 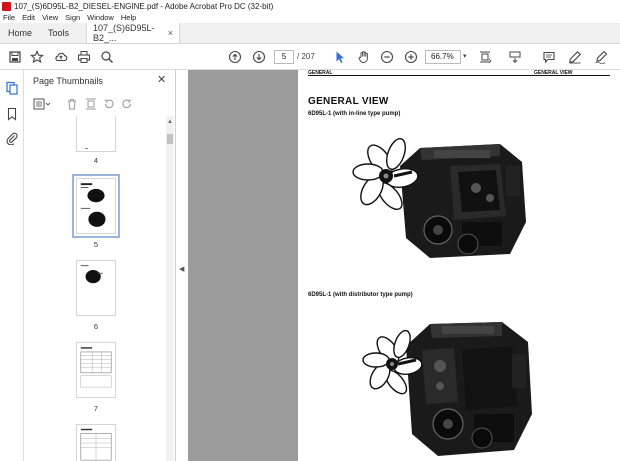 I want to click on save-button, so click(x=15, y=57).